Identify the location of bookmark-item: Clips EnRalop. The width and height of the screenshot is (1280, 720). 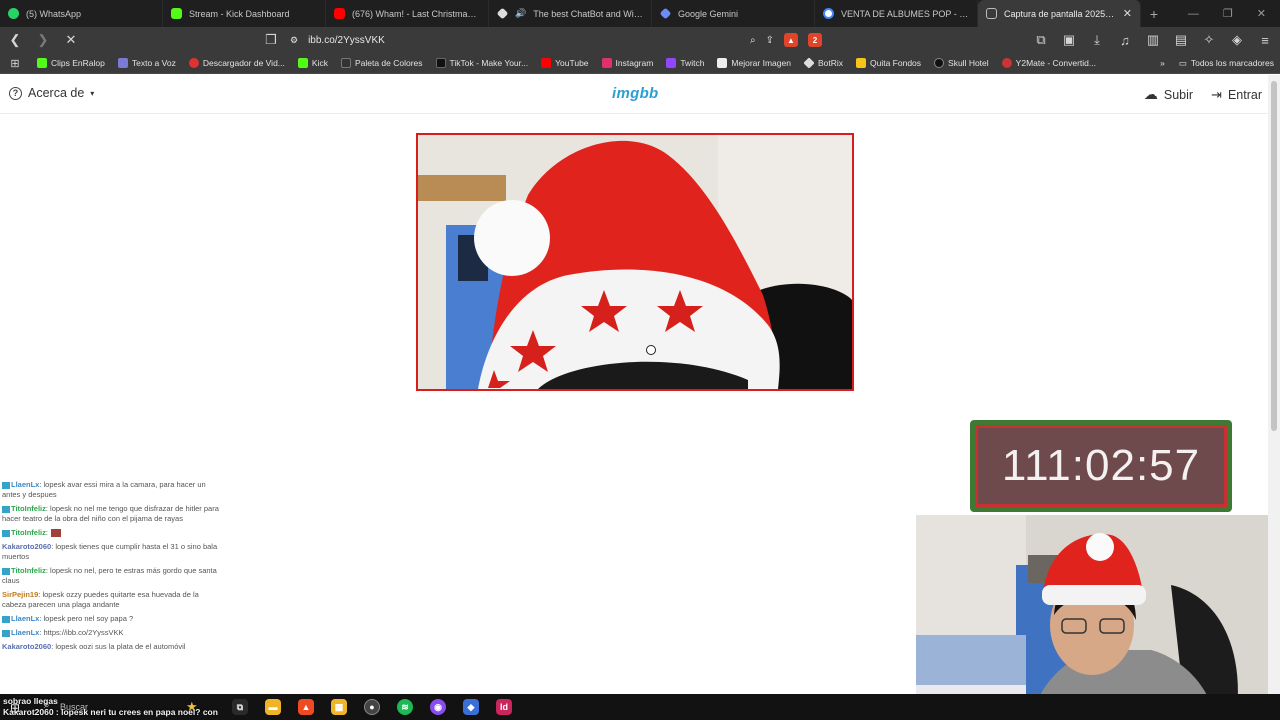
(71, 63).